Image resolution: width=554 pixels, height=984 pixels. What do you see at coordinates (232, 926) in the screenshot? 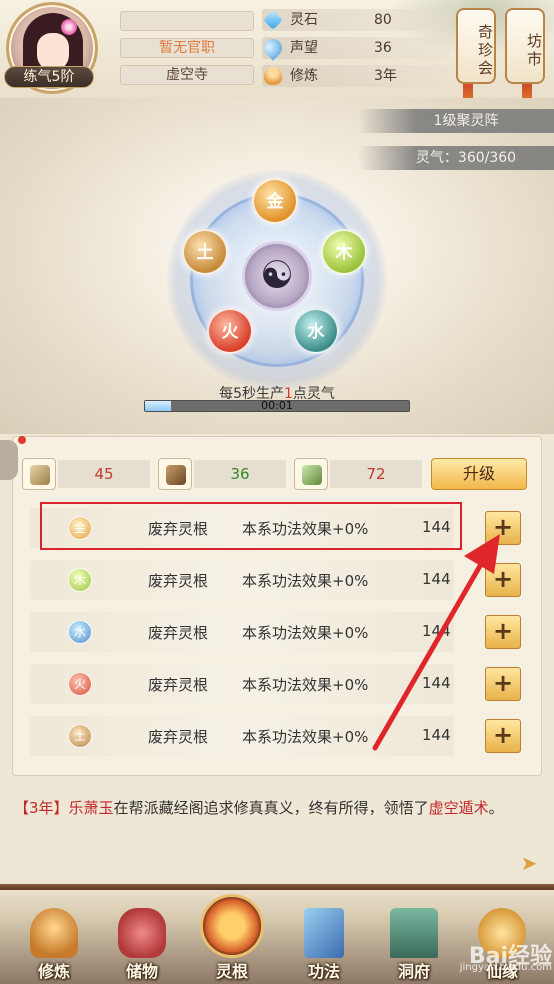
I see `spirit-root-icon` at bounding box center [232, 926].